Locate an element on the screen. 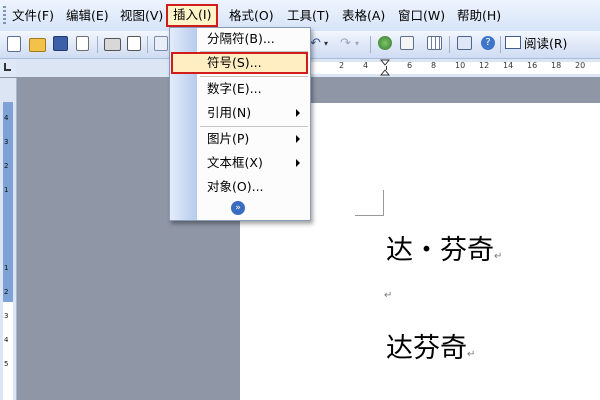  tables-borders-icon is located at coordinates (407, 43).